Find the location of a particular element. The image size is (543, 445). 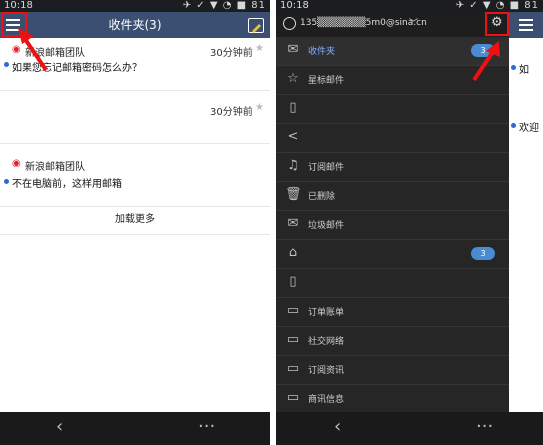

compose-icon is located at coordinates (256, 25).